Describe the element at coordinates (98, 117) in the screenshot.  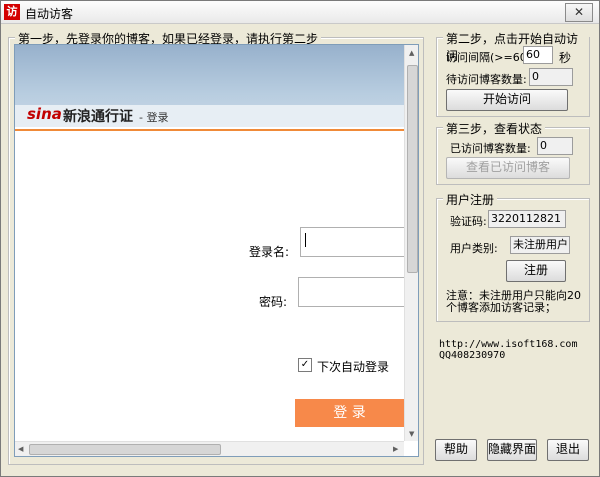
I see `sina-cert-title: 新浪通行证` at that location.